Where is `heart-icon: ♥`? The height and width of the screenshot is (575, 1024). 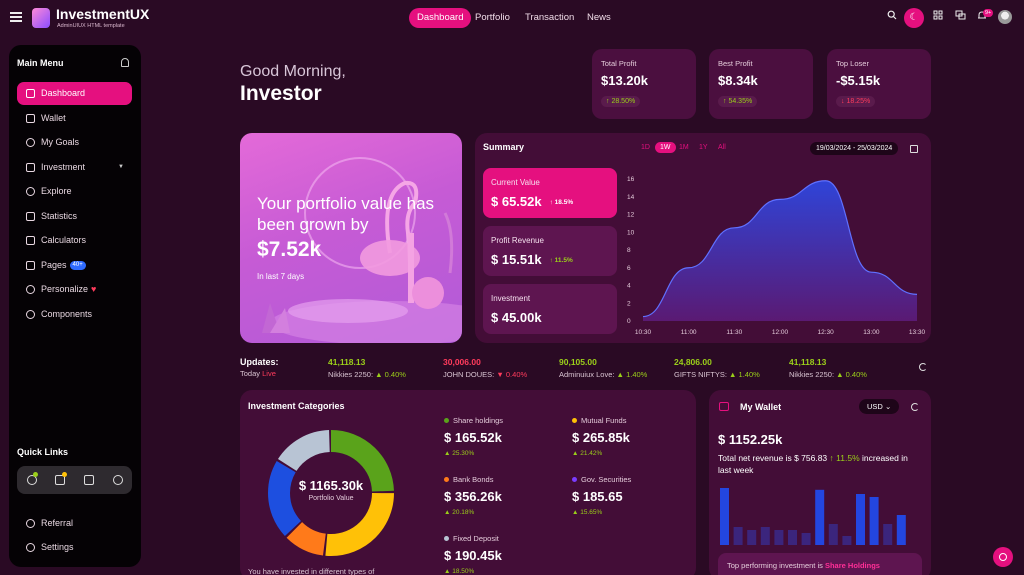
heart-icon: ♥ is located at coordinates (94, 289).